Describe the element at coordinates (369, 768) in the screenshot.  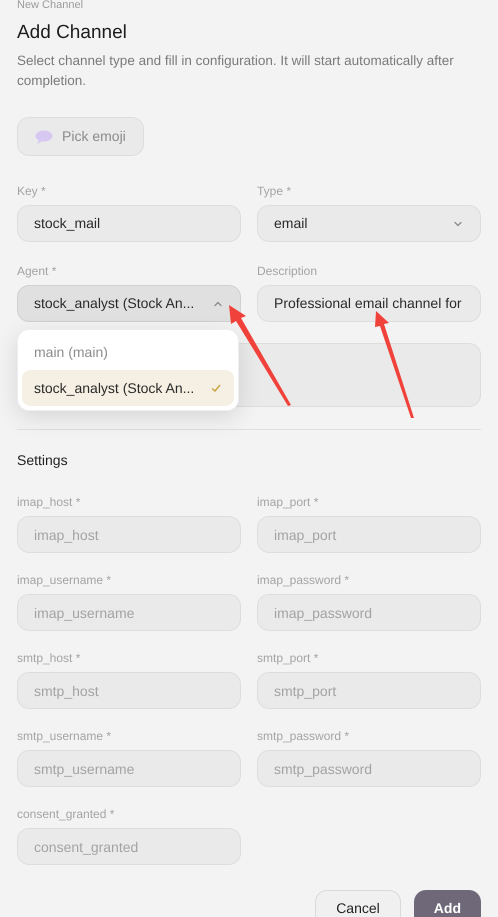
I see `input-field: smtp_password` at that location.